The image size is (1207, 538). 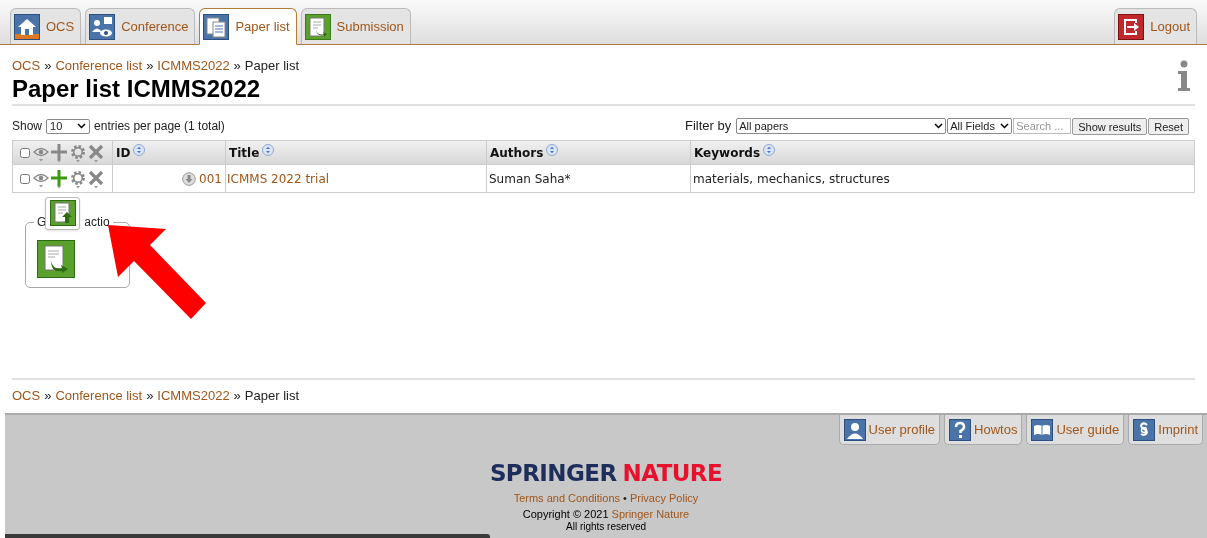 What do you see at coordinates (672, 473) in the screenshot?
I see `brand-name: NATURE` at bounding box center [672, 473].